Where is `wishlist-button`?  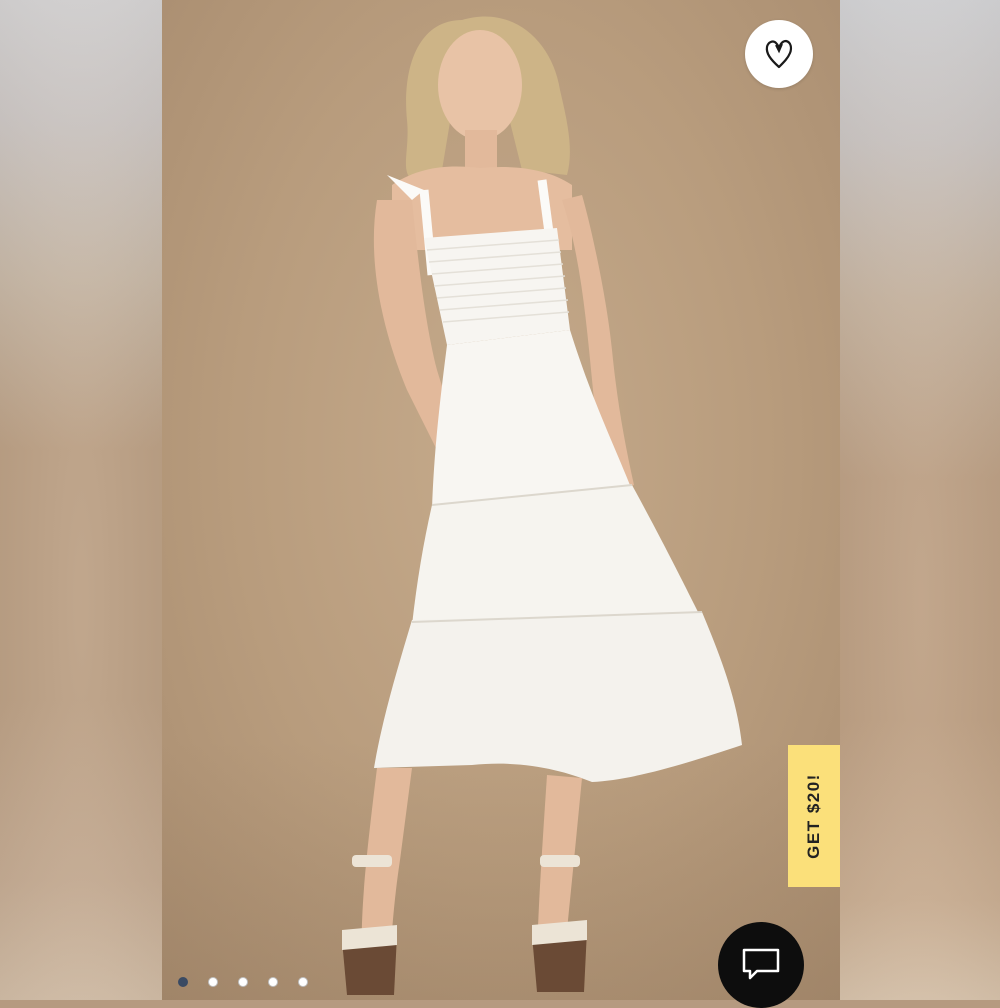 wishlist-button is located at coordinates (779, 54).